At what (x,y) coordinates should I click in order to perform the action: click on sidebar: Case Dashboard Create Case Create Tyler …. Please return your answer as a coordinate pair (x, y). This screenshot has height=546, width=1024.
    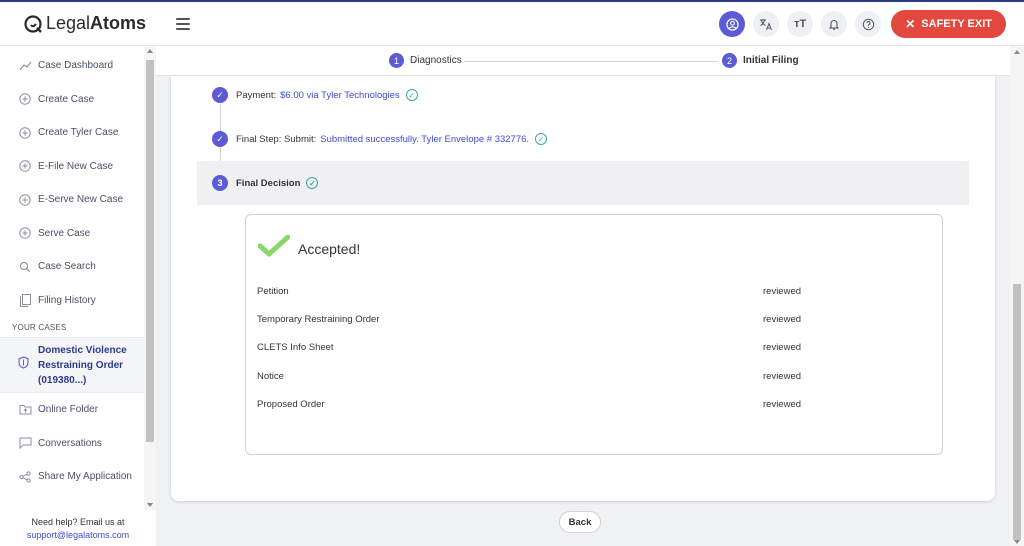
    Looking at the image, I should click on (78, 296).